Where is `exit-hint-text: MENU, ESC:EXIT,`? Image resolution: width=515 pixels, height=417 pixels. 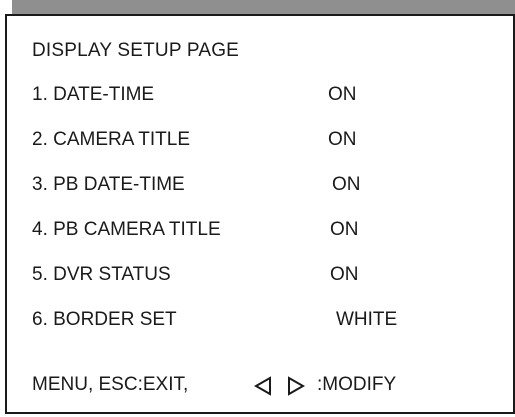
exit-hint-text: MENU, ESC:EXIT, is located at coordinates (110, 384).